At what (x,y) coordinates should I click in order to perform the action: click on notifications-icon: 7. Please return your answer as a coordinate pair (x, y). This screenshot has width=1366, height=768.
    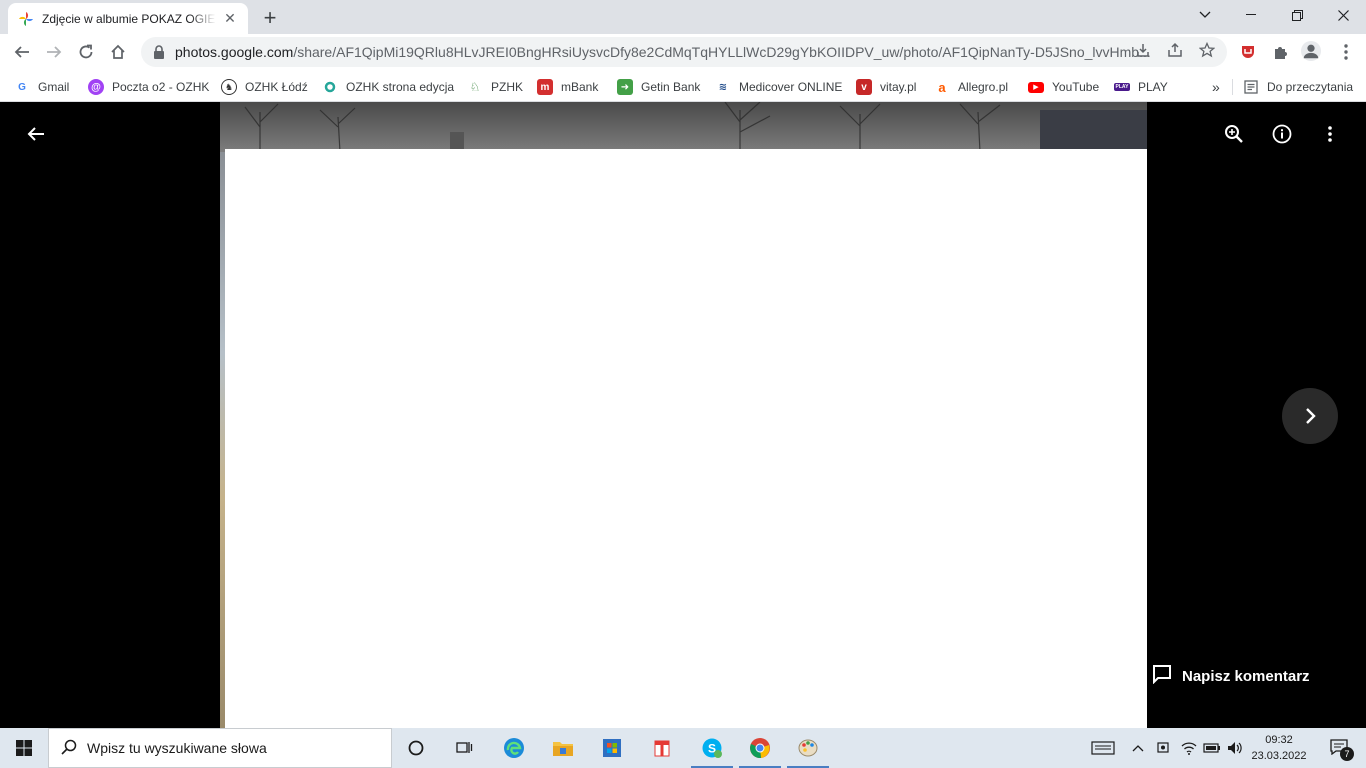
    Looking at the image, I should click on (1342, 750).